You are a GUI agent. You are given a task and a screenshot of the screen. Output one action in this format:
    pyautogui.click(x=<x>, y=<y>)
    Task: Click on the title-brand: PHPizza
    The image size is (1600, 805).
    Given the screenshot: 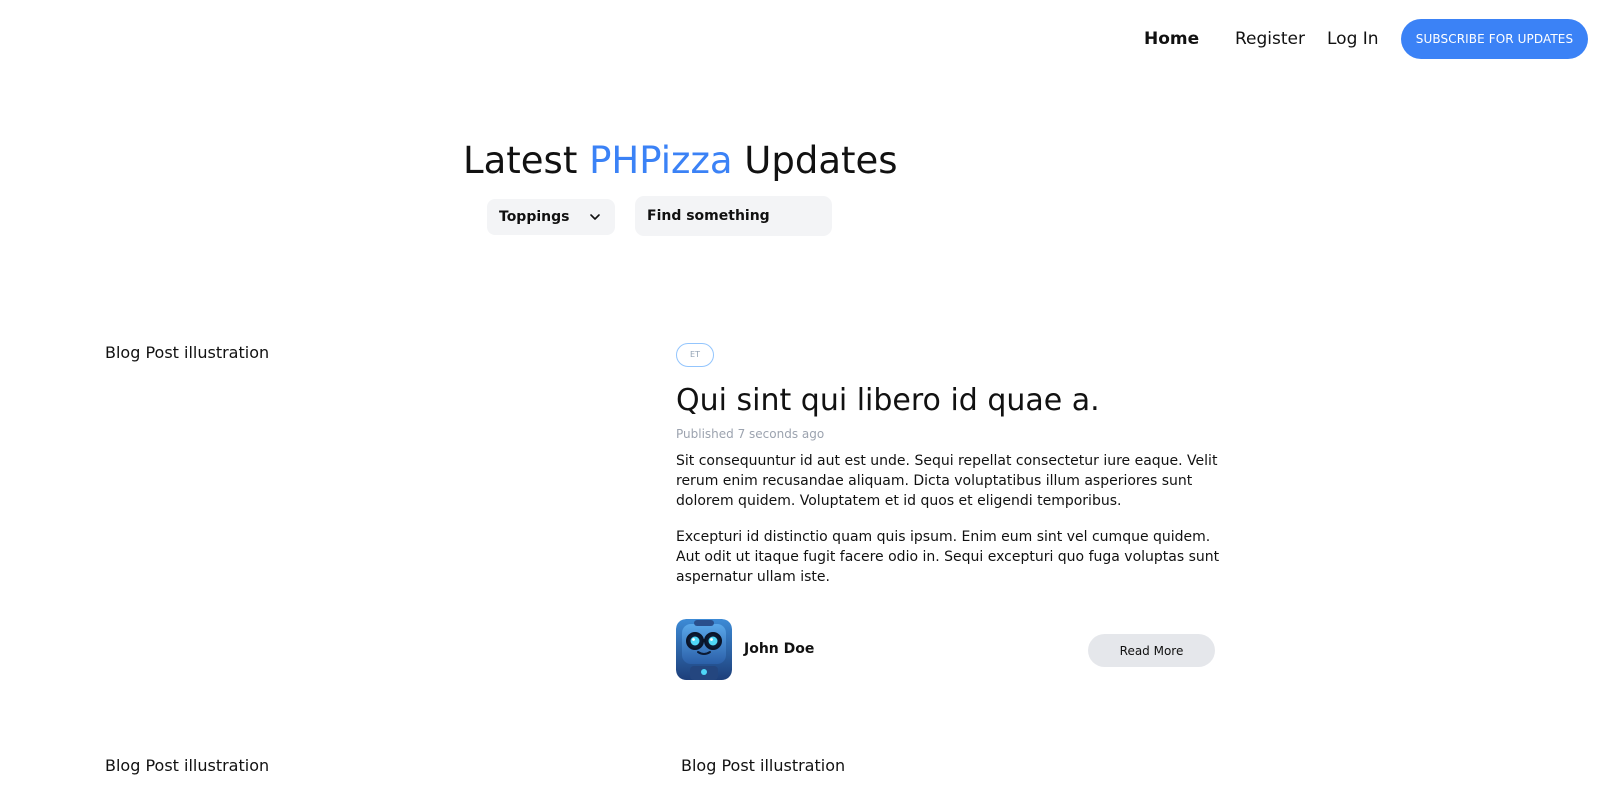 What is the action you would take?
    pyautogui.click(x=661, y=160)
    